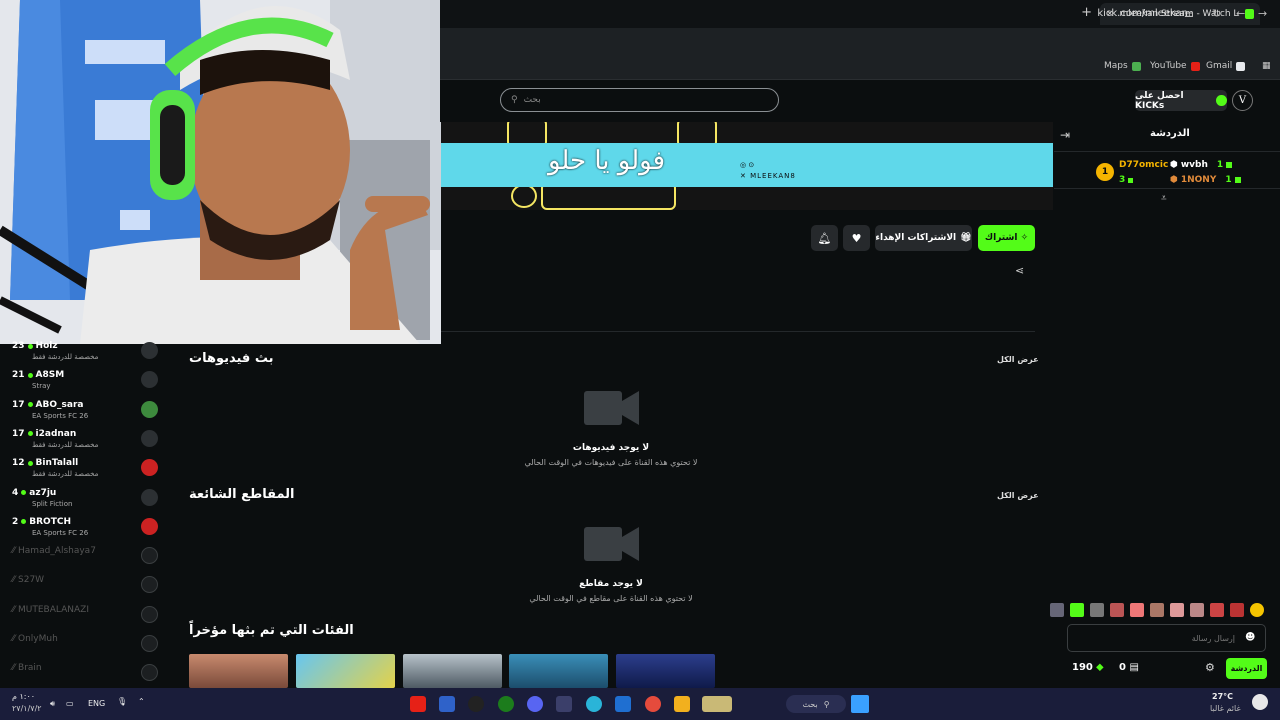 The width and height of the screenshot is (1280, 720). Describe the element at coordinates (85, 616) in the screenshot. I see `sidebar-channel-item: ⁄⁄ MUTEBALANAZI` at that location.